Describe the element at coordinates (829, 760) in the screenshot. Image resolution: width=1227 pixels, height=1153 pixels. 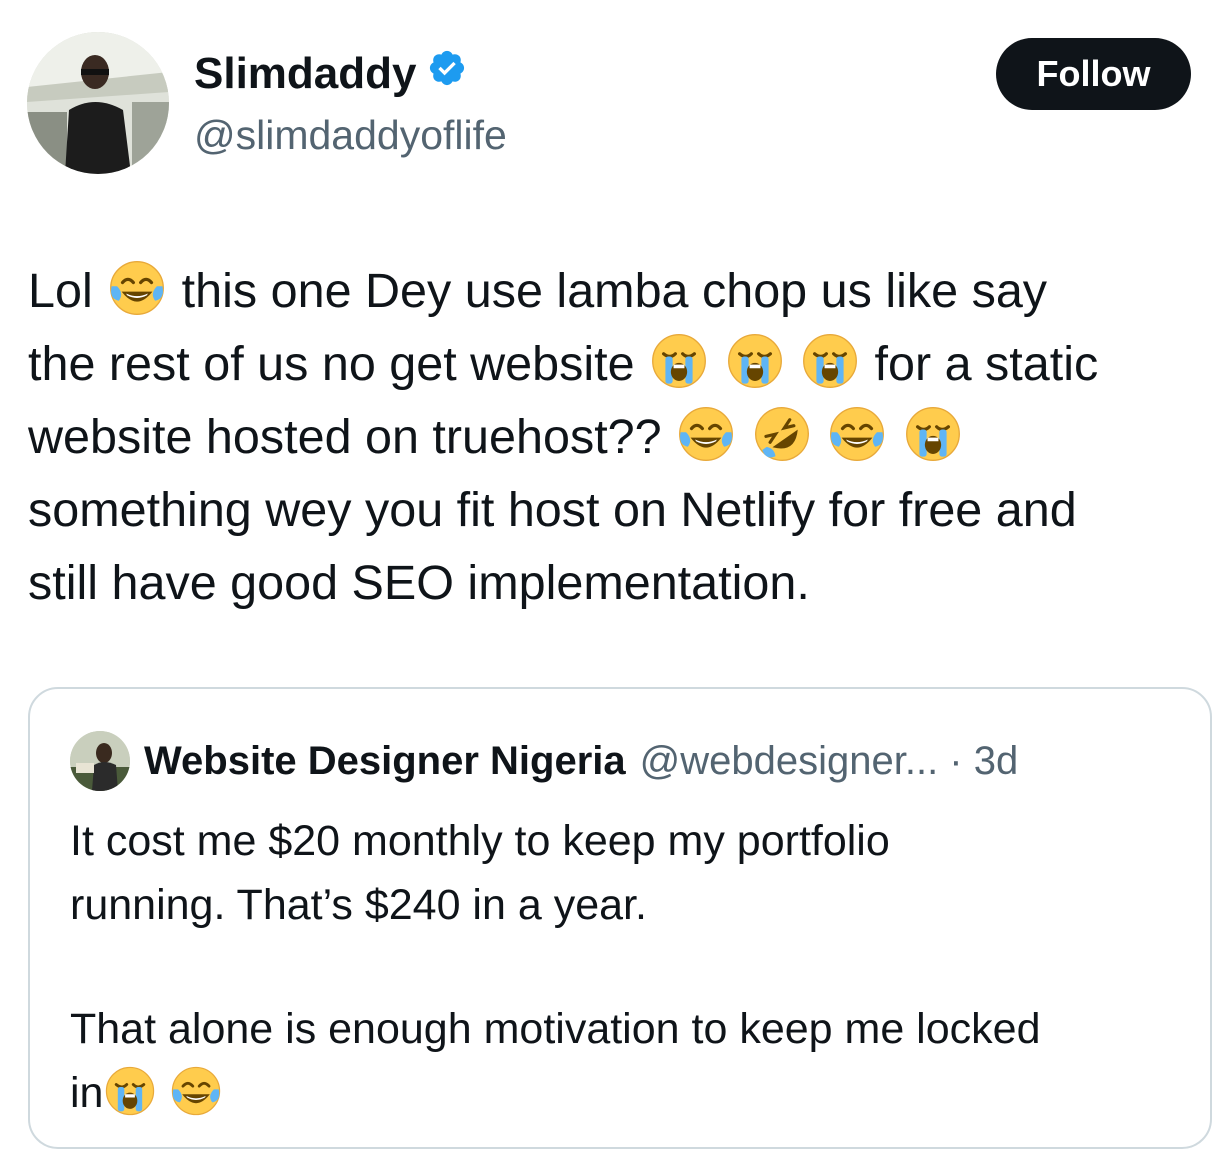
I see `quoted-author-handle-time: @webdesigner... · 3d` at that location.